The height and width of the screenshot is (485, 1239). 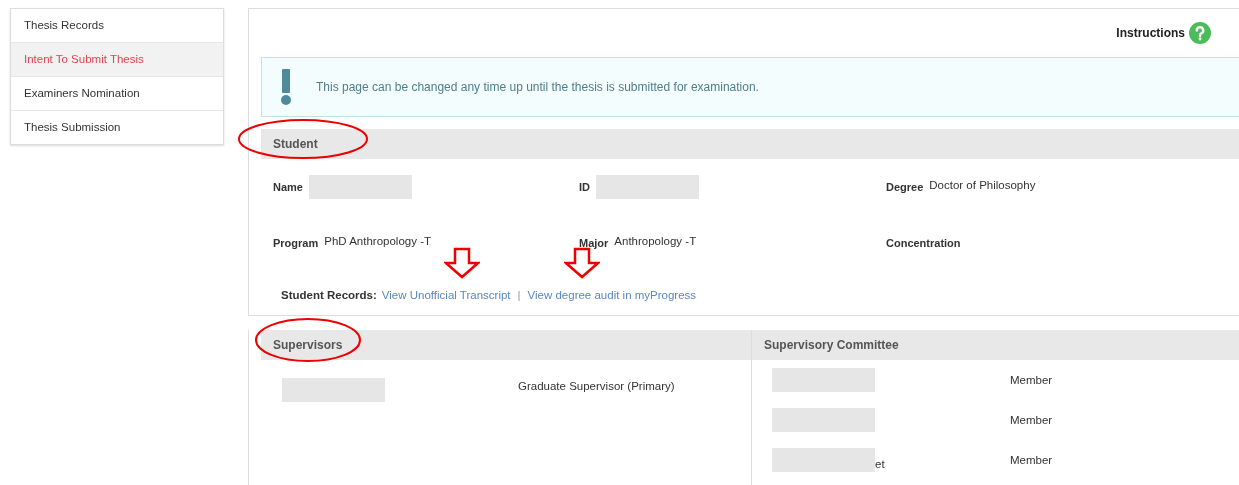 What do you see at coordinates (117, 25) in the screenshot?
I see `sidebar-item: Thesis Records` at bounding box center [117, 25].